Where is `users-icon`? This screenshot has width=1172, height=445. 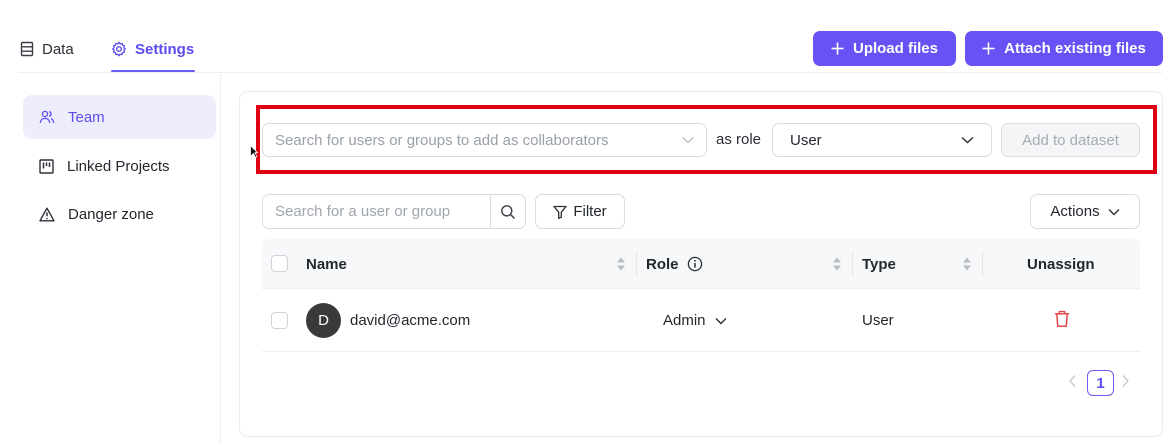 users-icon is located at coordinates (47, 117).